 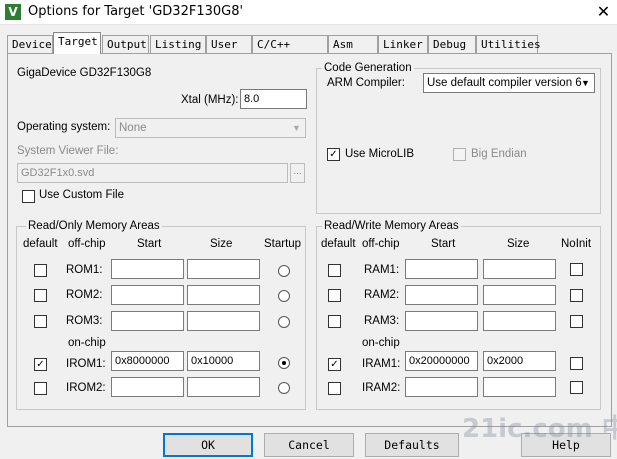 I want to click on xtal-input: 8.0, so click(x=273, y=99).